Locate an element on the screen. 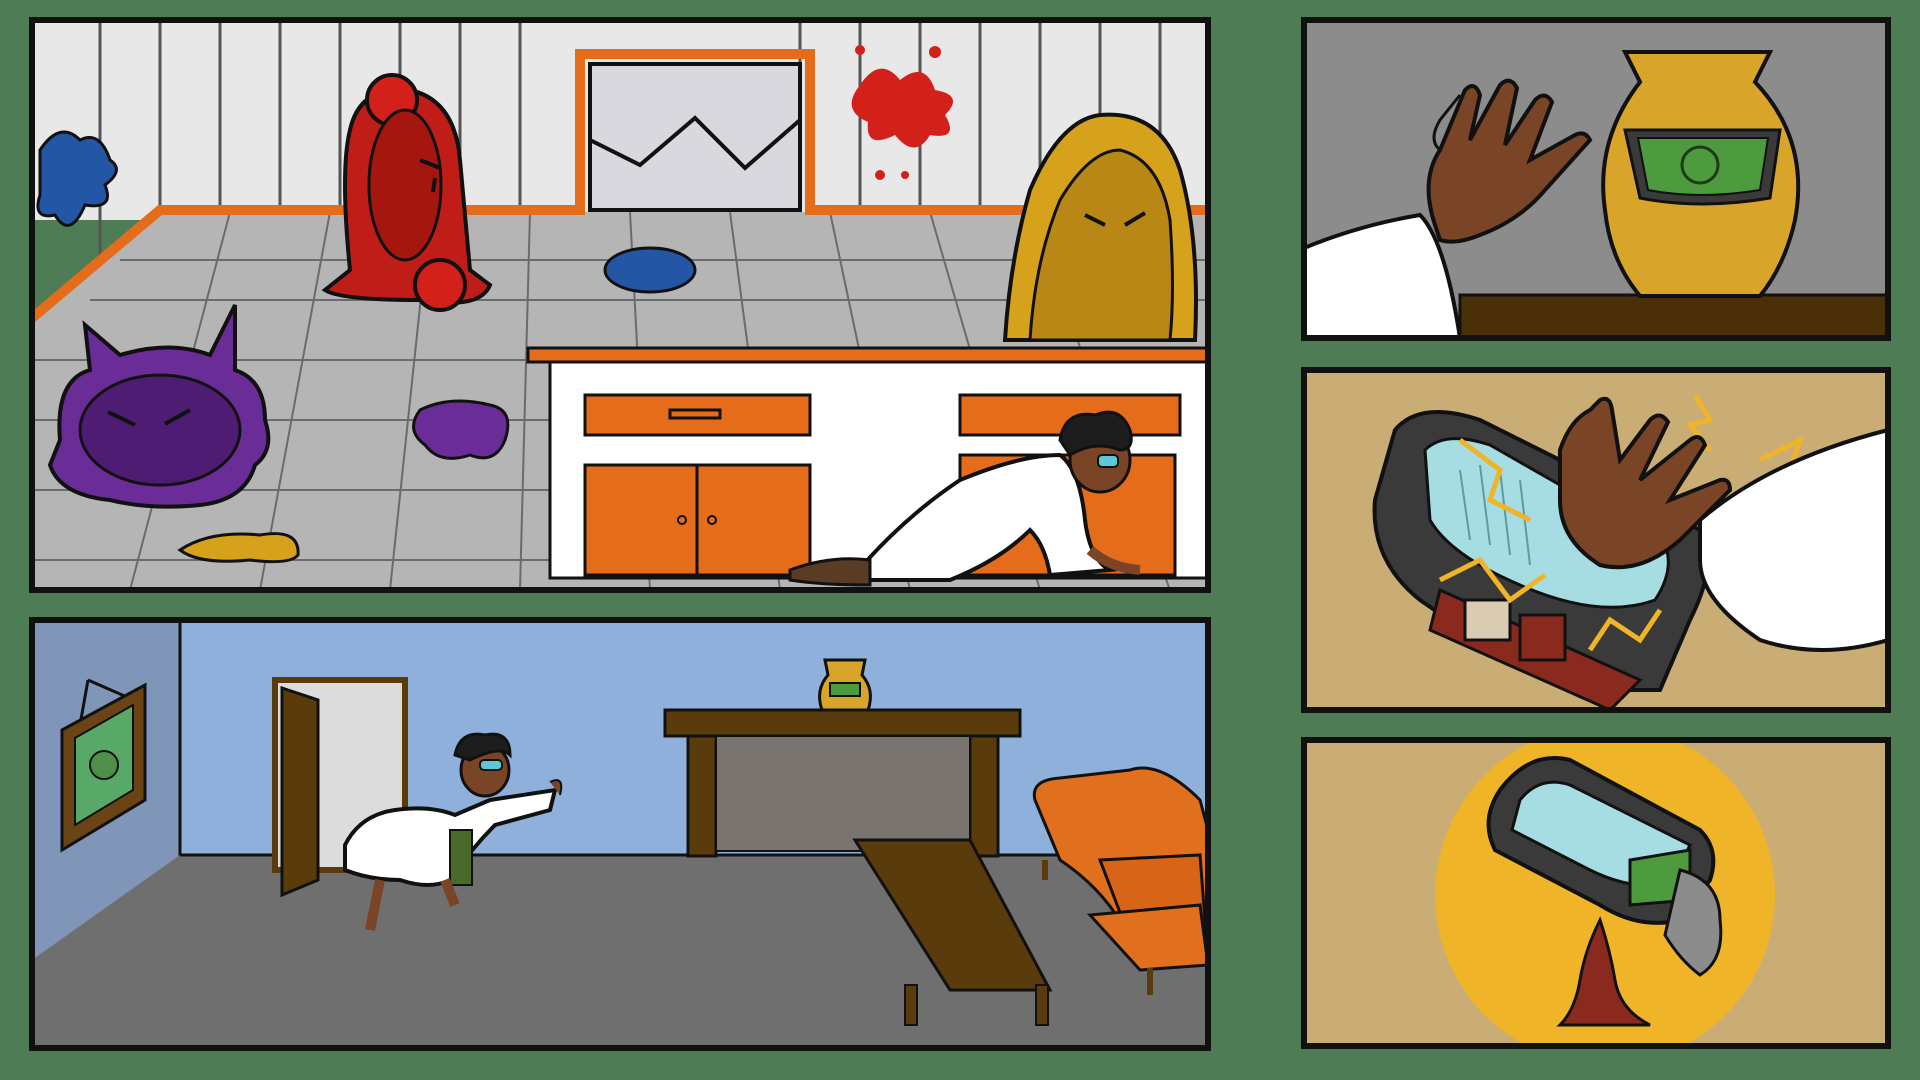 This screenshot has width=1920, height=1080. counter-top is located at coordinates (867, 355).